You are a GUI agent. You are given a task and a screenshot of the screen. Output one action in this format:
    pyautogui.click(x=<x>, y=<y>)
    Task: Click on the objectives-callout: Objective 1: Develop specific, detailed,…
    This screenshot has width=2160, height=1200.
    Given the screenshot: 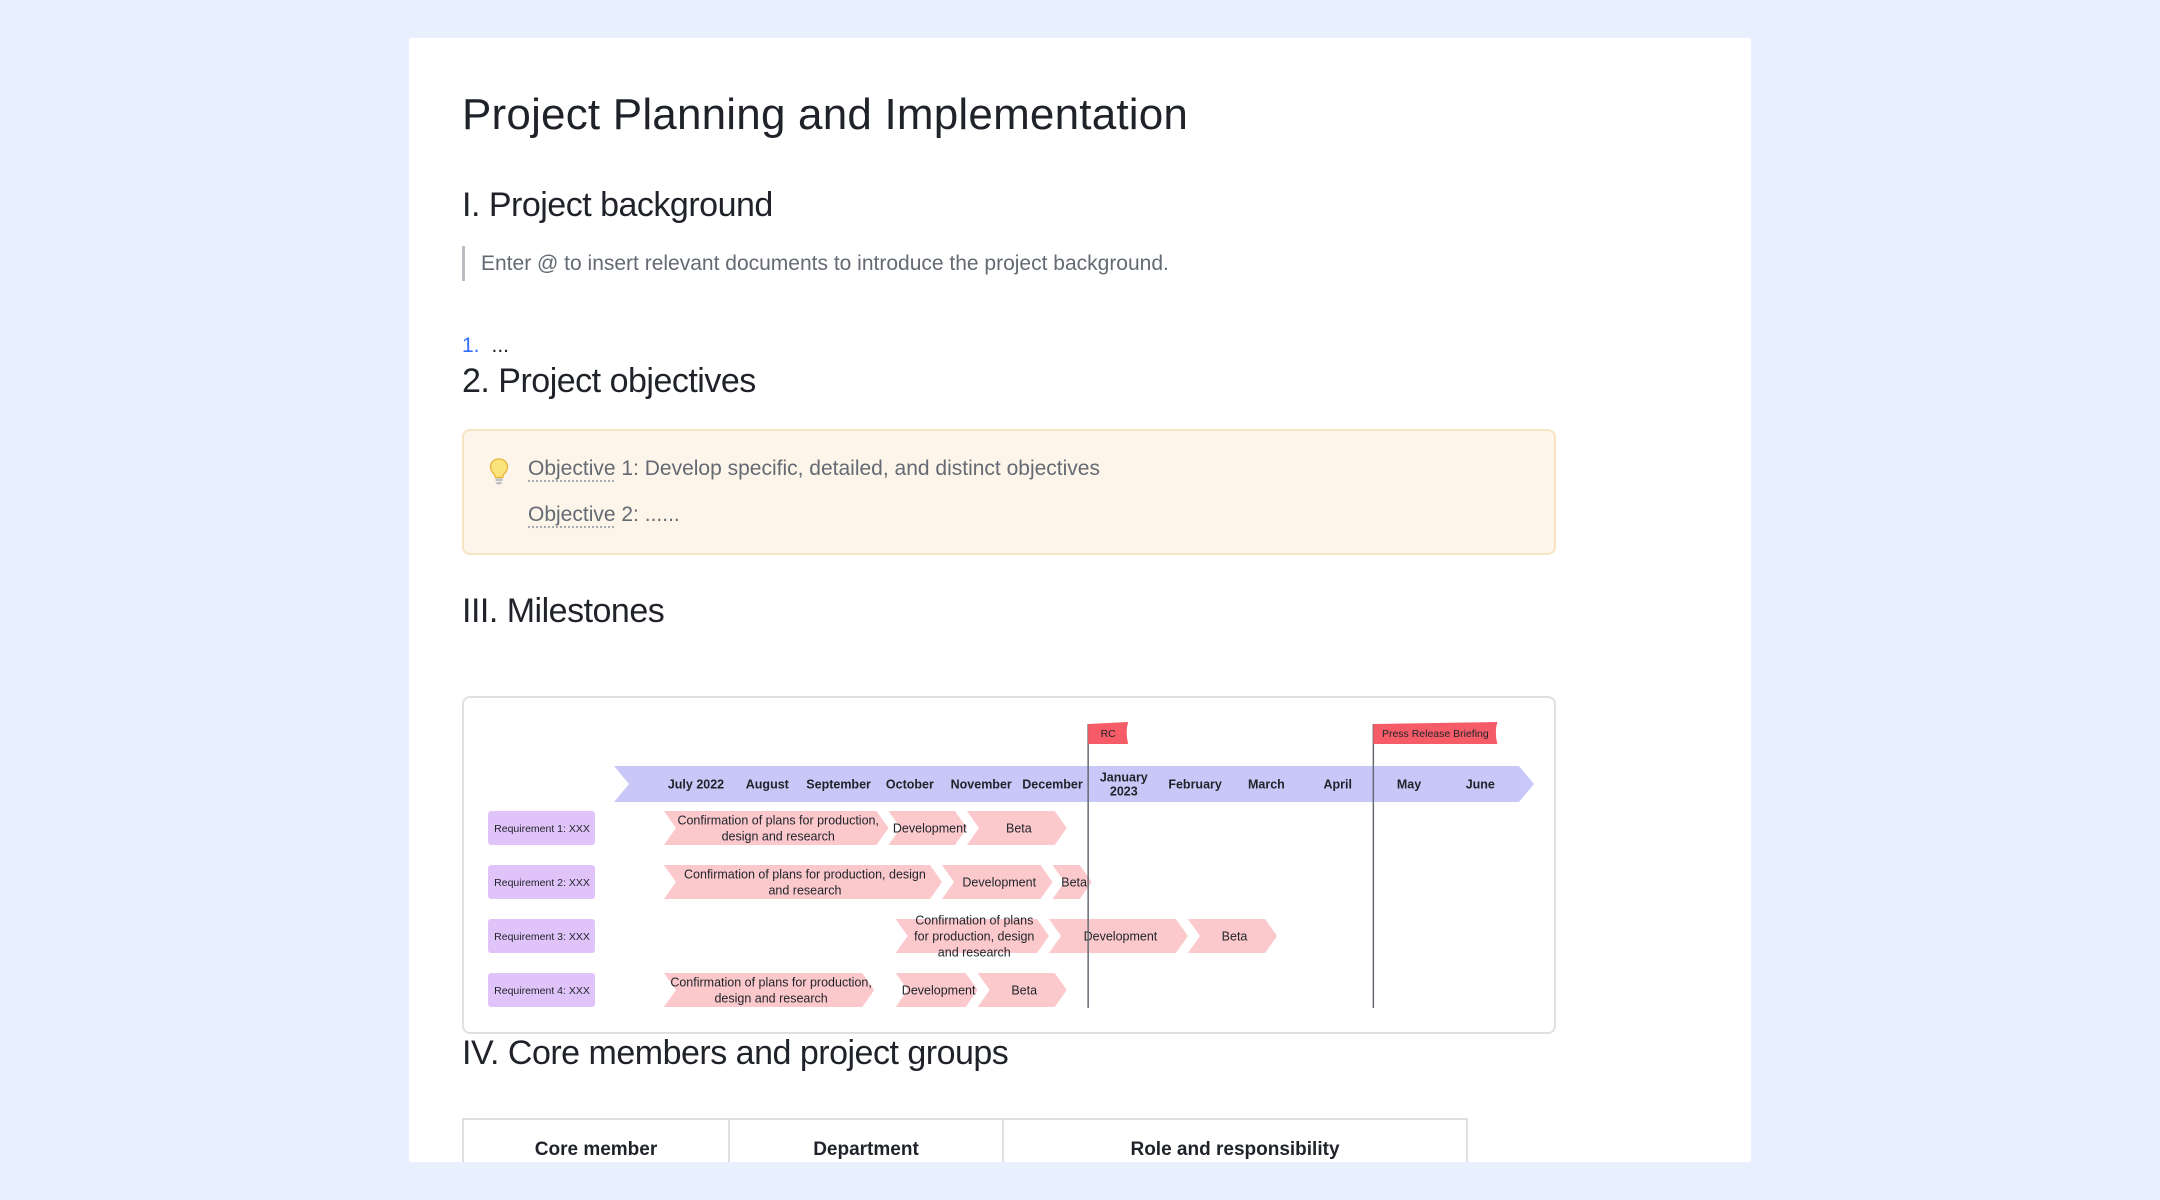 What is the action you would take?
    pyautogui.click(x=1009, y=492)
    